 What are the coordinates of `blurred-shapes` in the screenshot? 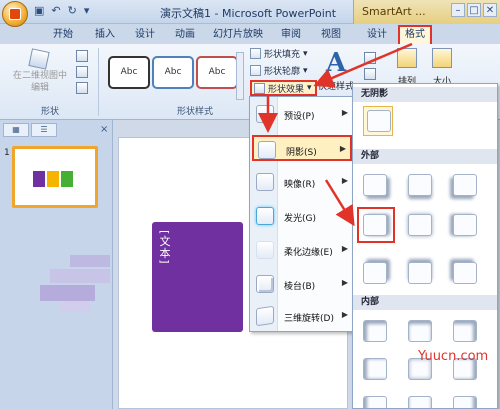 It's located at (85, 285).